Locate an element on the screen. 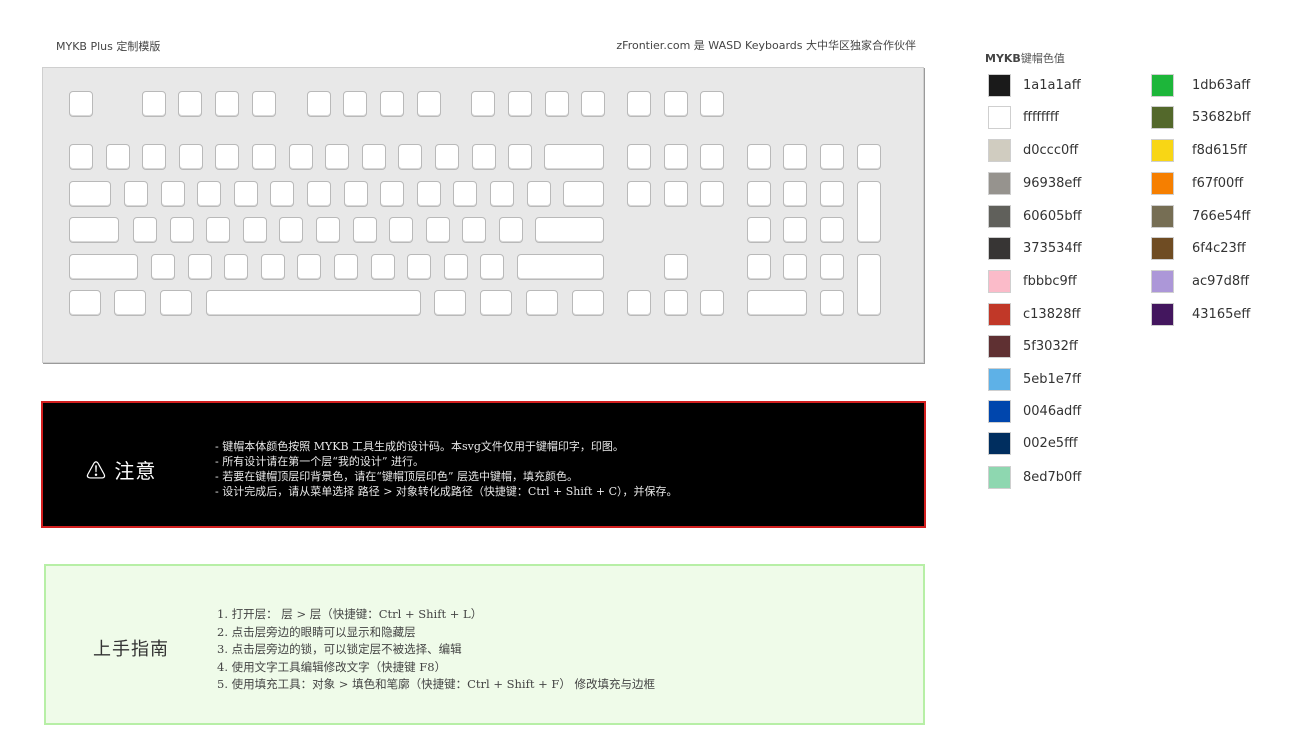  palette-title-text: 键帽色值 is located at coordinates (1042, 58).